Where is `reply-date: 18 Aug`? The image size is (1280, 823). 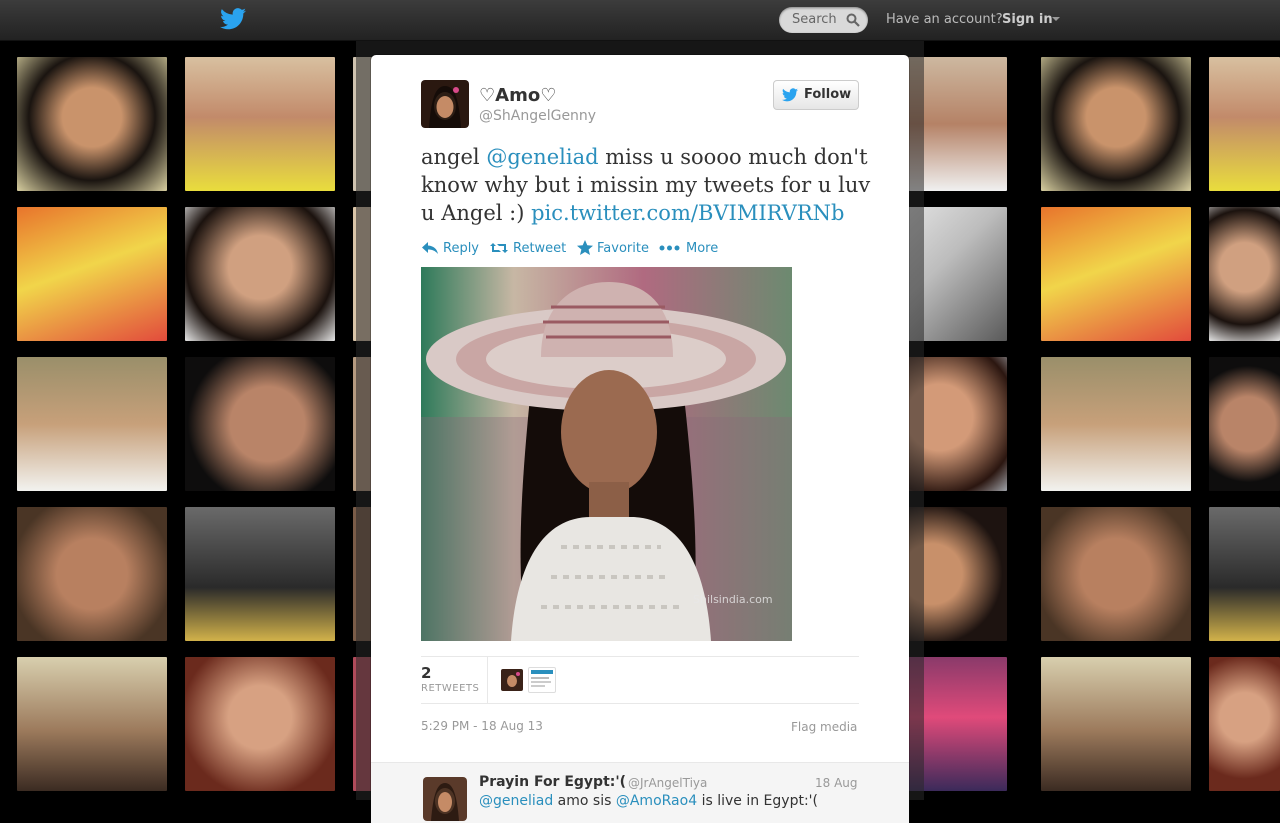
reply-date: 18 Aug is located at coordinates (836, 783).